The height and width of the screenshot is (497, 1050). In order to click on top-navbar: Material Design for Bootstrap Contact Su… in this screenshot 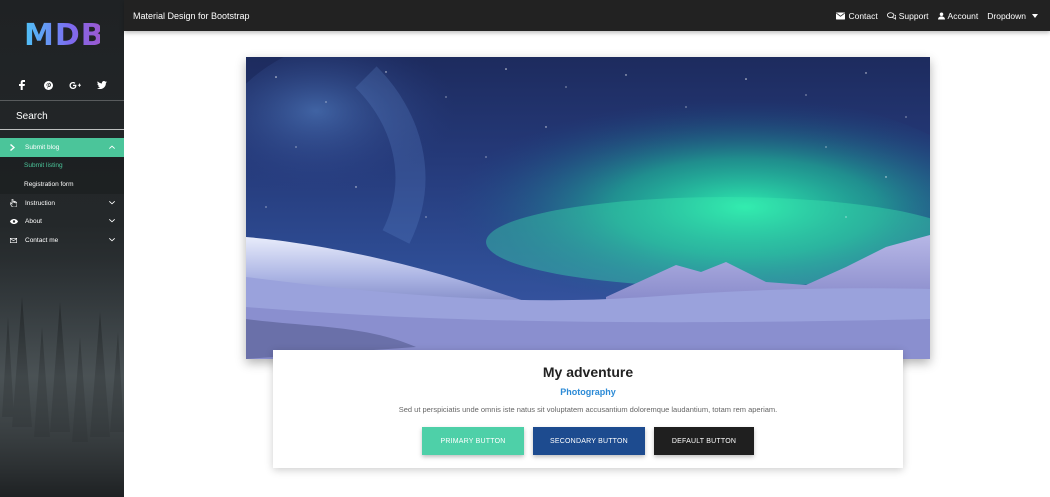, I will do `click(587, 15)`.